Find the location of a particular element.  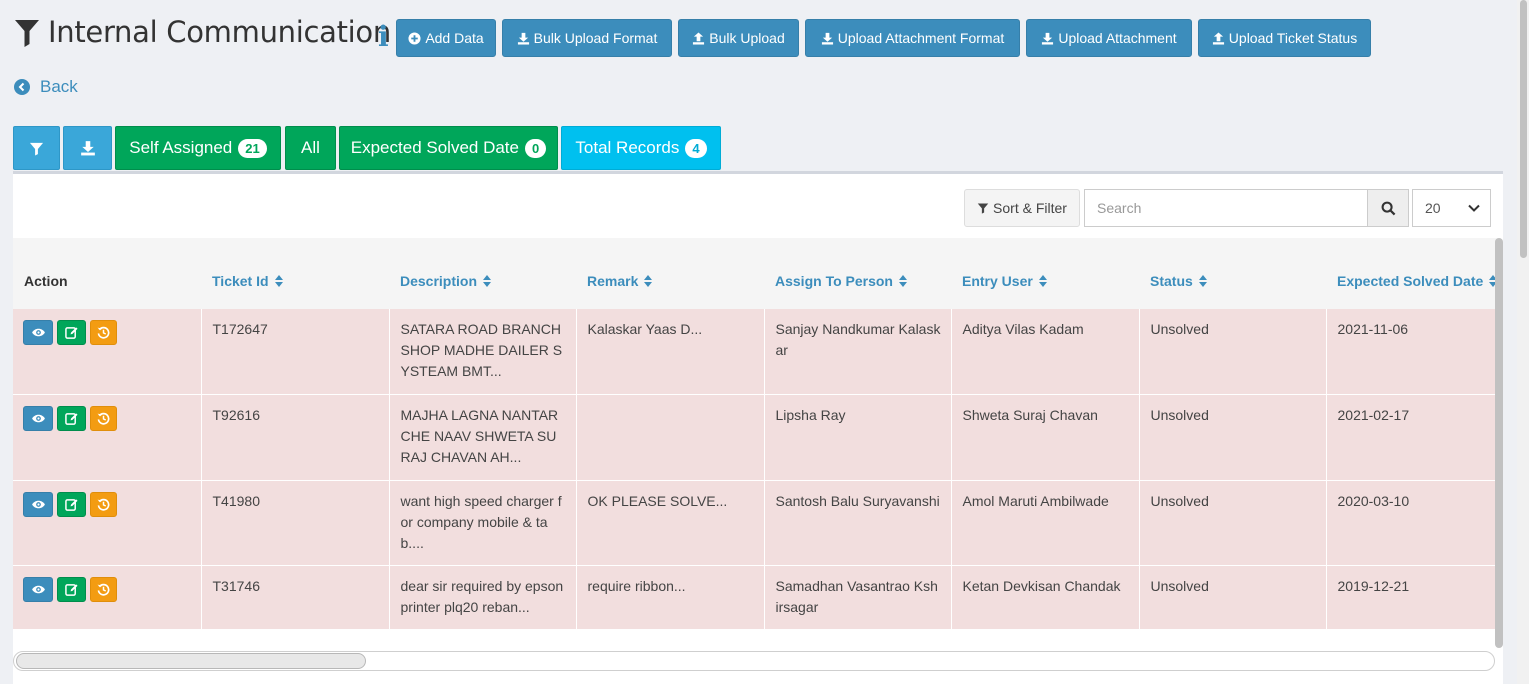

table-vertical-scrollbar is located at coordinates (1499, 443).